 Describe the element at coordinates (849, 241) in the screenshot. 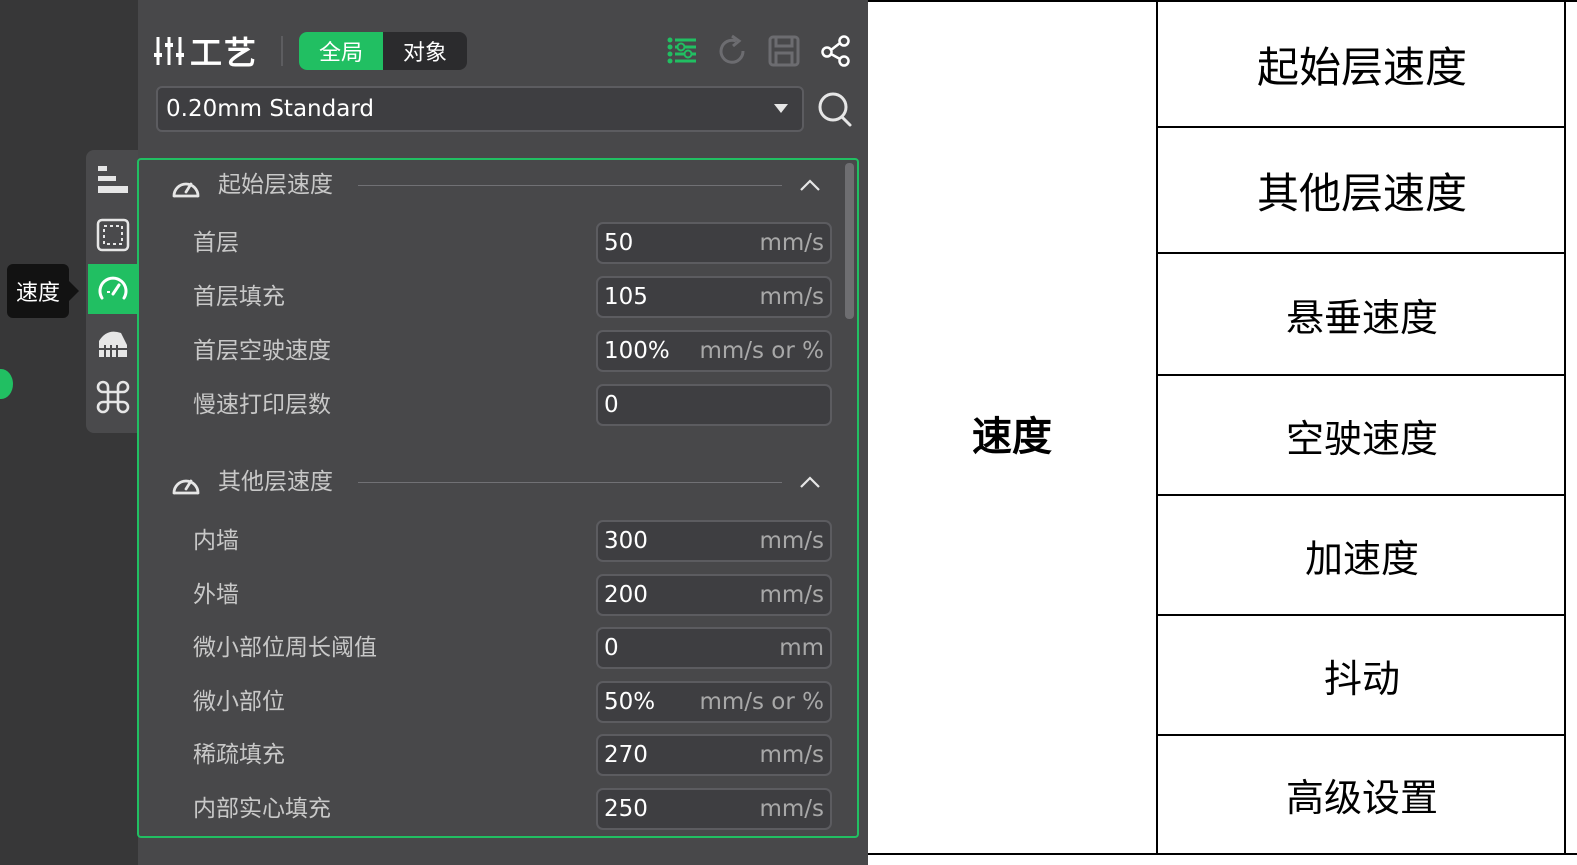

I see `scrollbar` at that location.